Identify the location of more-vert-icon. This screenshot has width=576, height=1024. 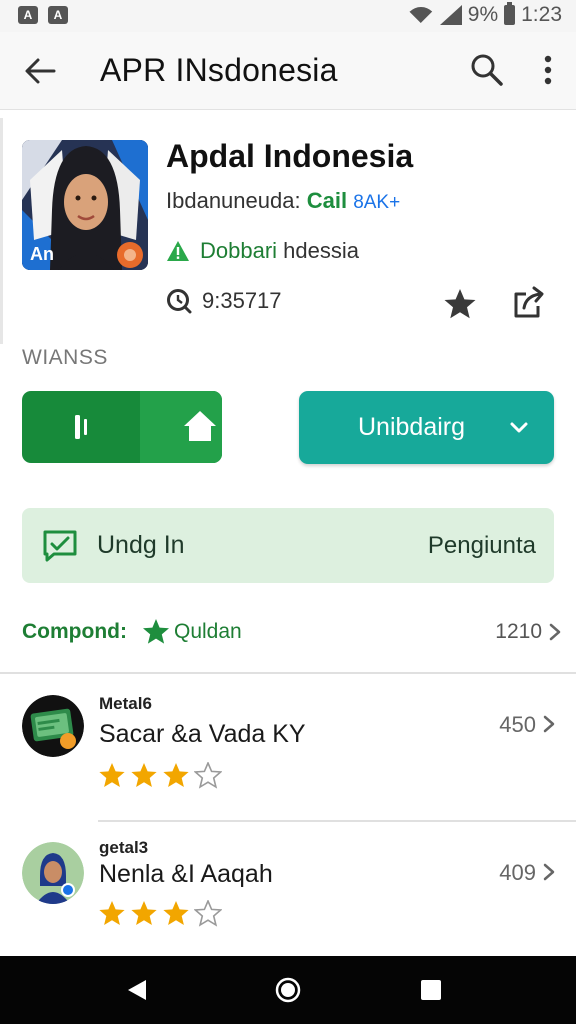
(548, 70).